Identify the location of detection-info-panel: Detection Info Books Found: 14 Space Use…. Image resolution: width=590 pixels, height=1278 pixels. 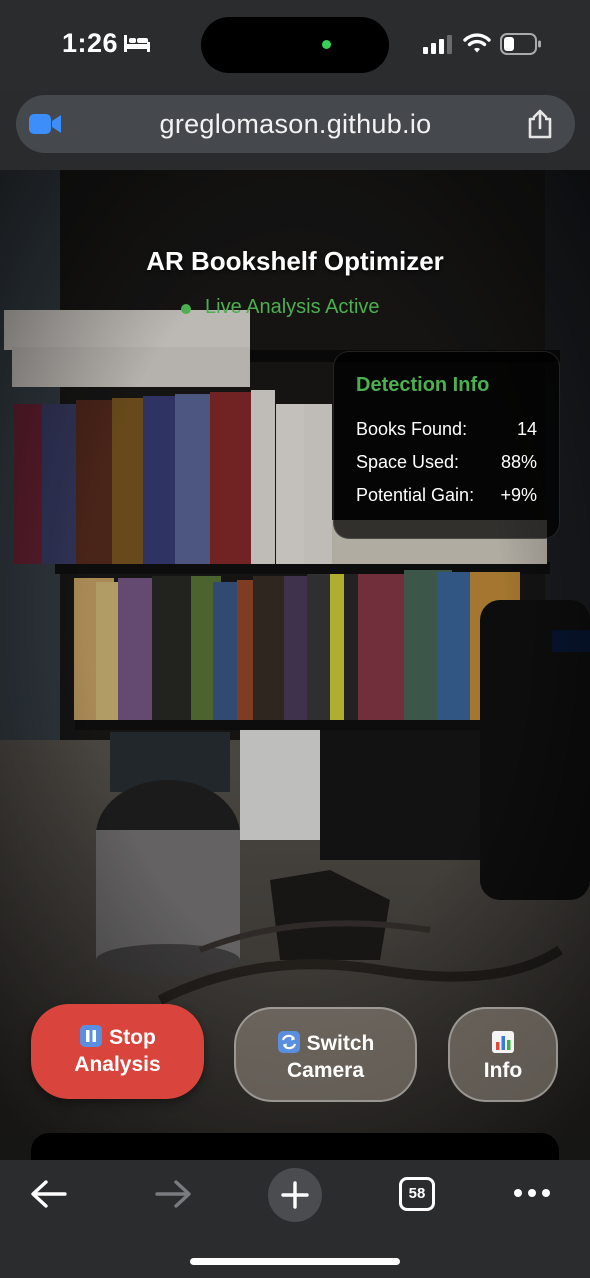
(446, 445).